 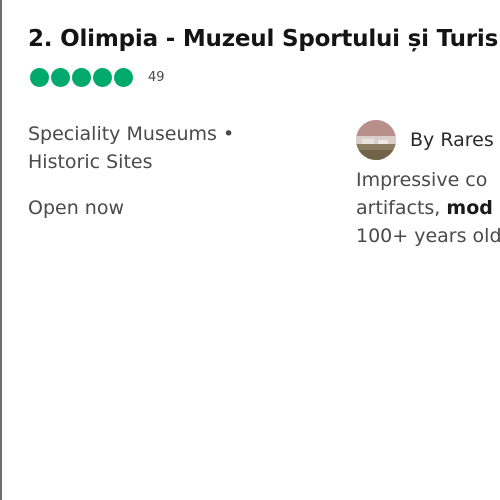 What do you see at coordinates (90, 162) in the screenshot?
I see `category-historic-sites: Historic Sites` at bounding box center [90, 162].